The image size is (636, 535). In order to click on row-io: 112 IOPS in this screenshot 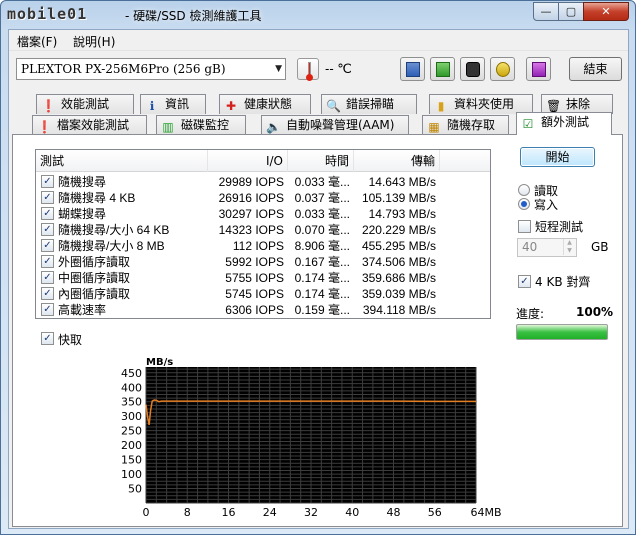, I will do `click(258, 246)`.